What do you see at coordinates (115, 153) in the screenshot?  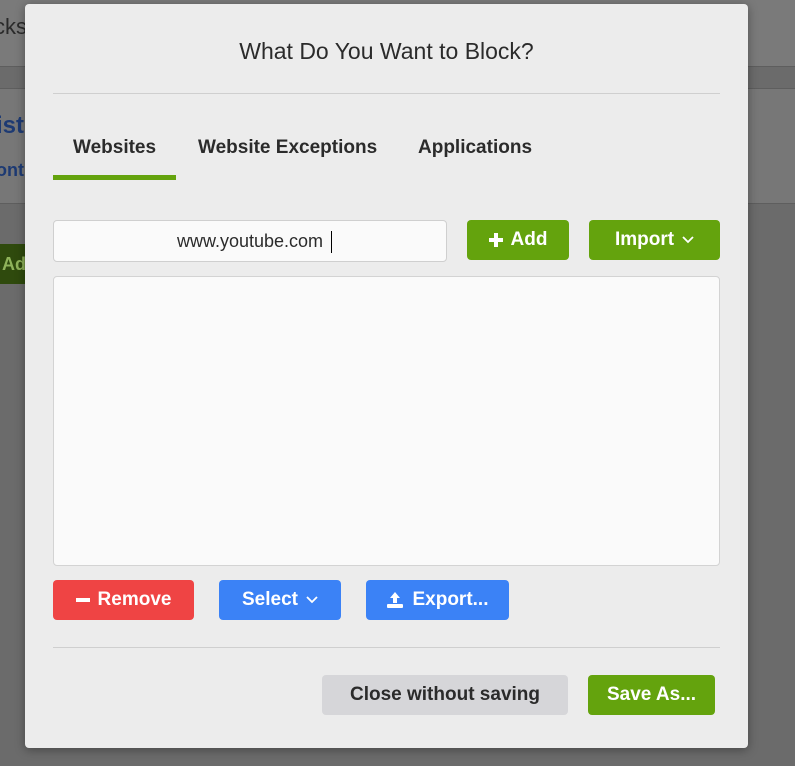 I see `tab-websites: Websites` at bounding box center [115, 153].